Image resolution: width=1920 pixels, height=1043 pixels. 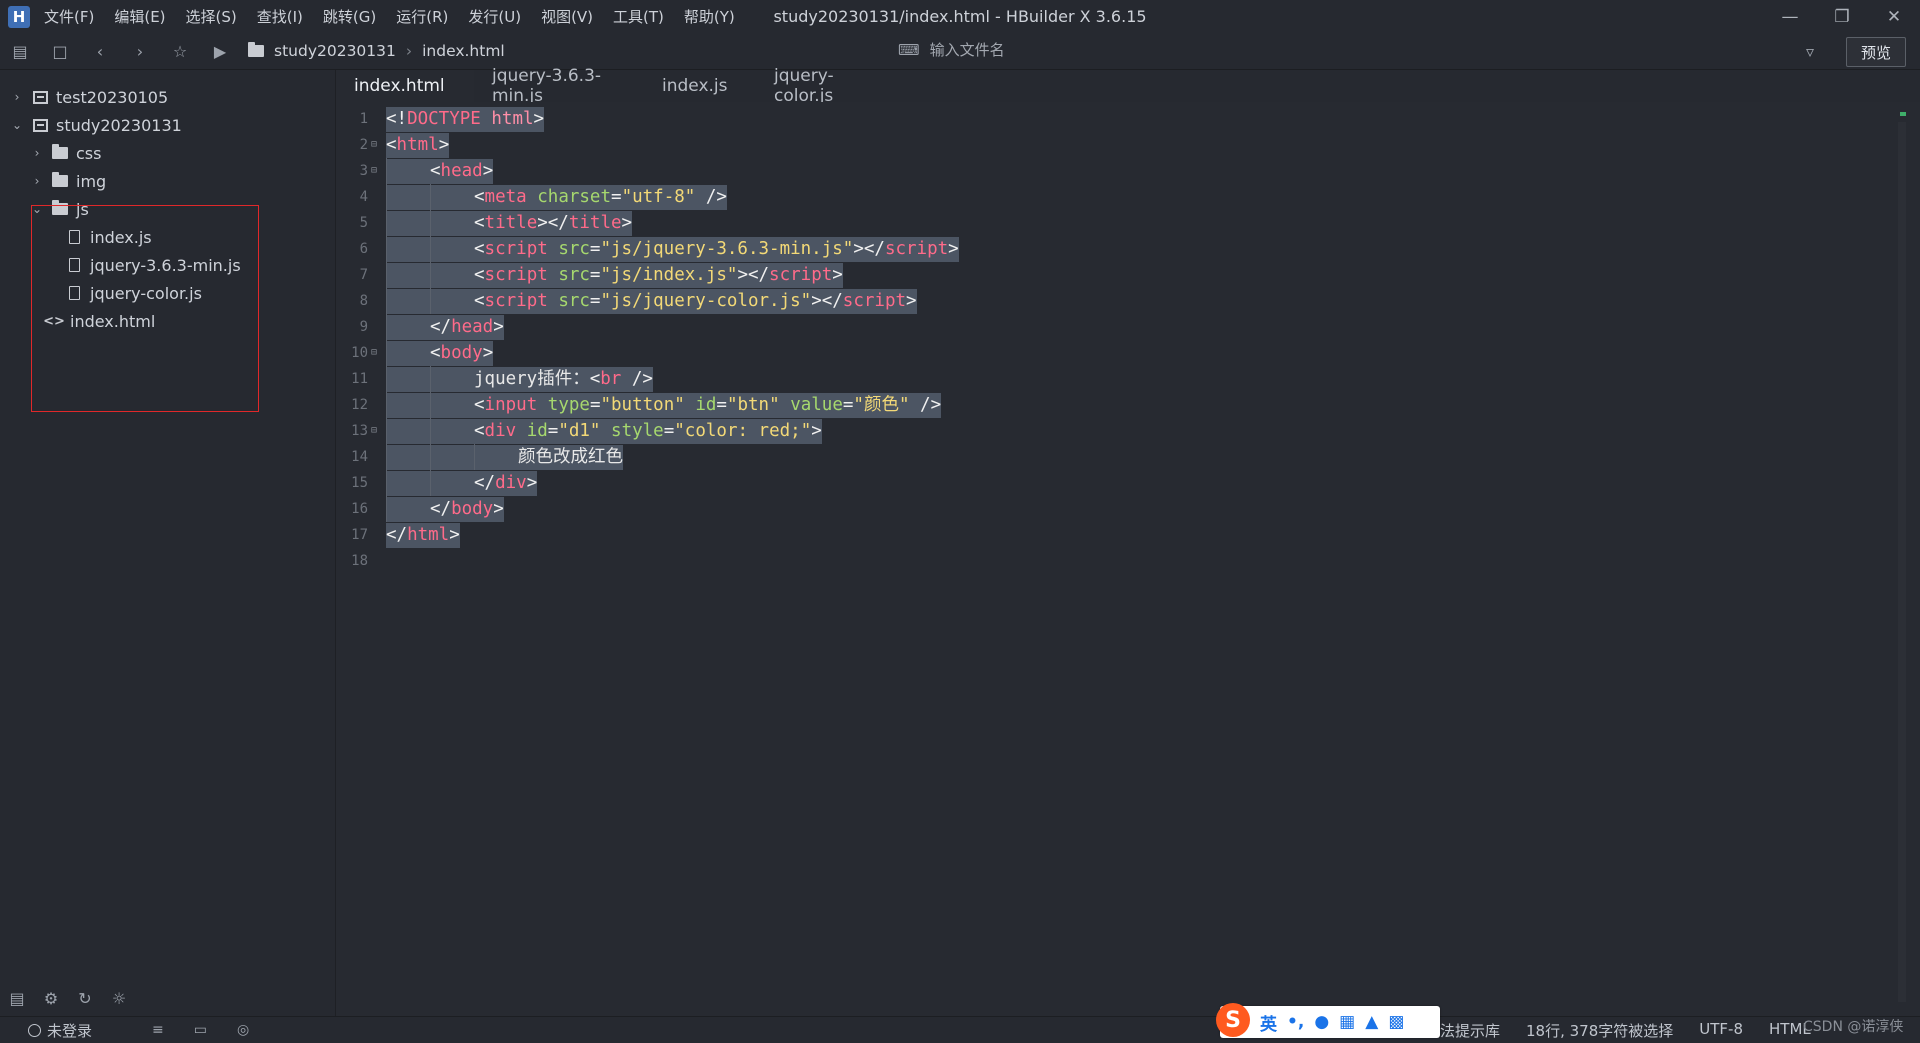 I want to click on outline-icon: ≡, so click(x=158, y=1030).